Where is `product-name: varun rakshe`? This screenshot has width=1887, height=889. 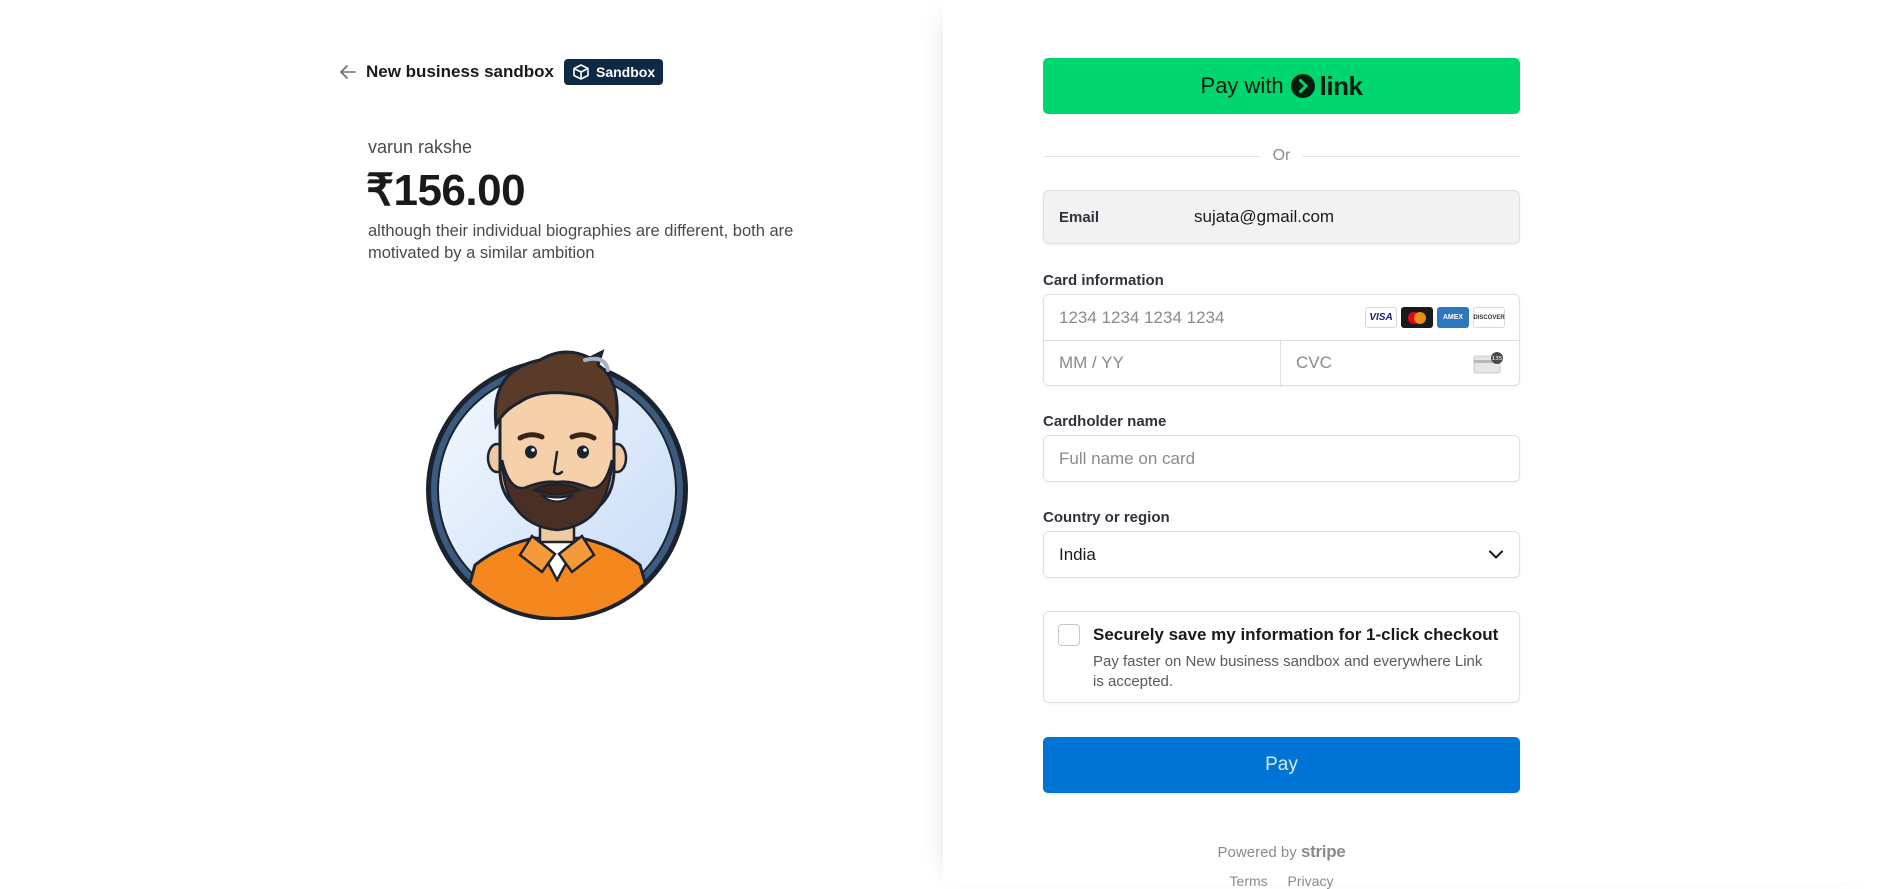 product-name: varun rakshe is located at coordinates (420, 147).